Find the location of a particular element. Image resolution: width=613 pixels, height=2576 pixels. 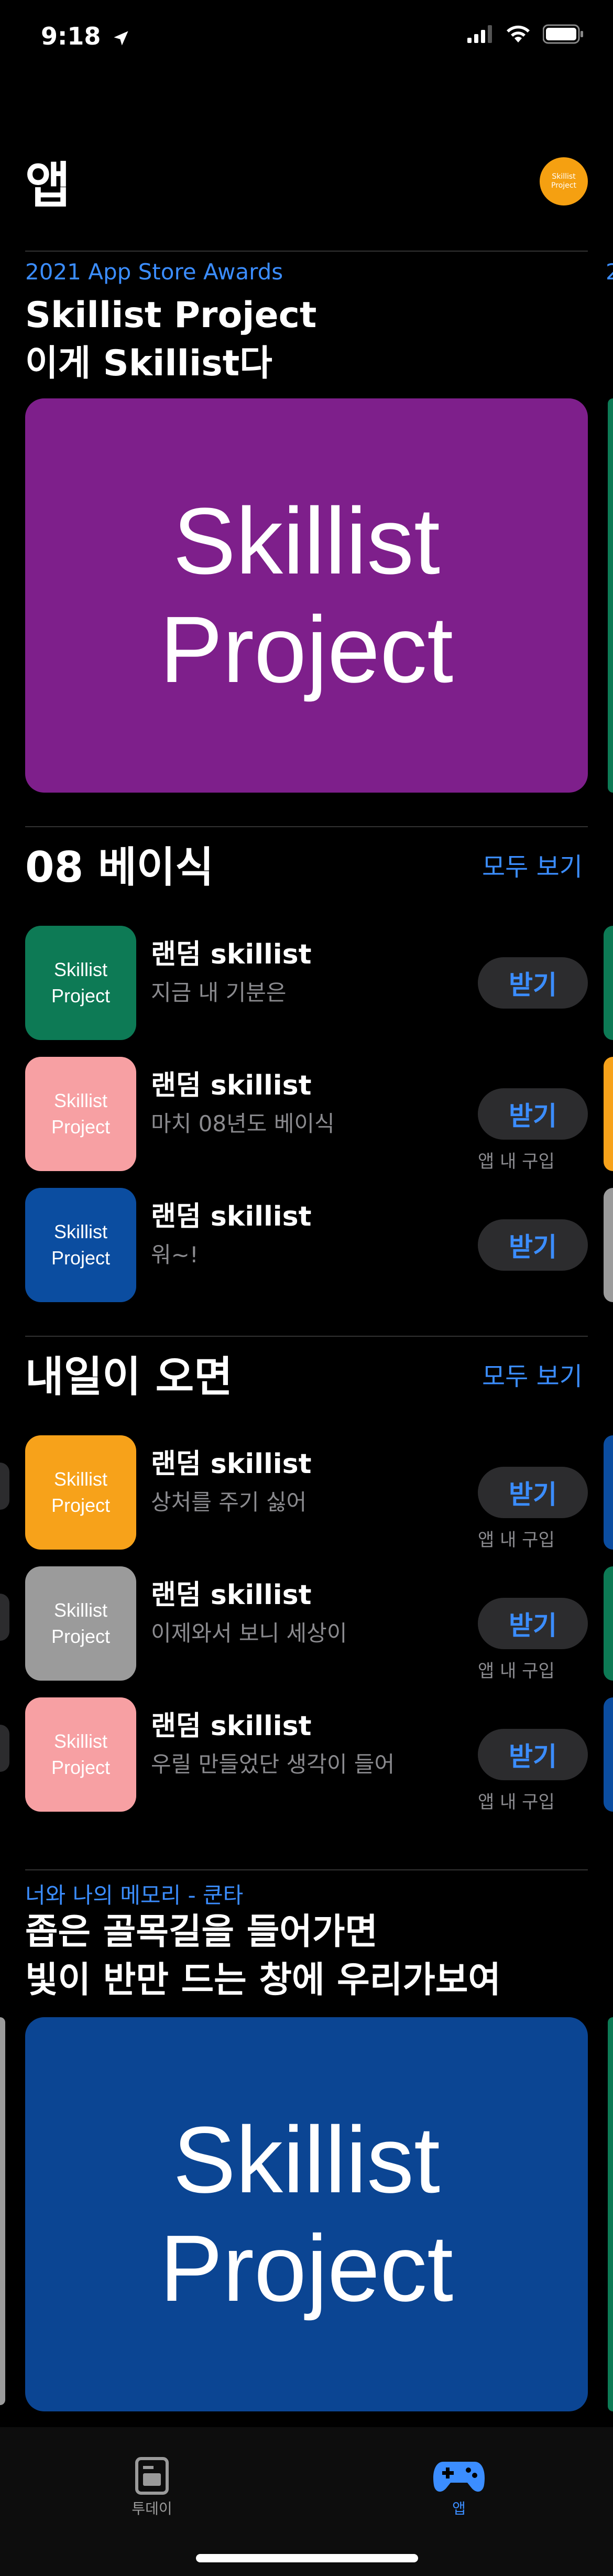

feature-eyebrow: 너와 나의 메모리 - 쿤타 is located at coordinates (134, 1895).